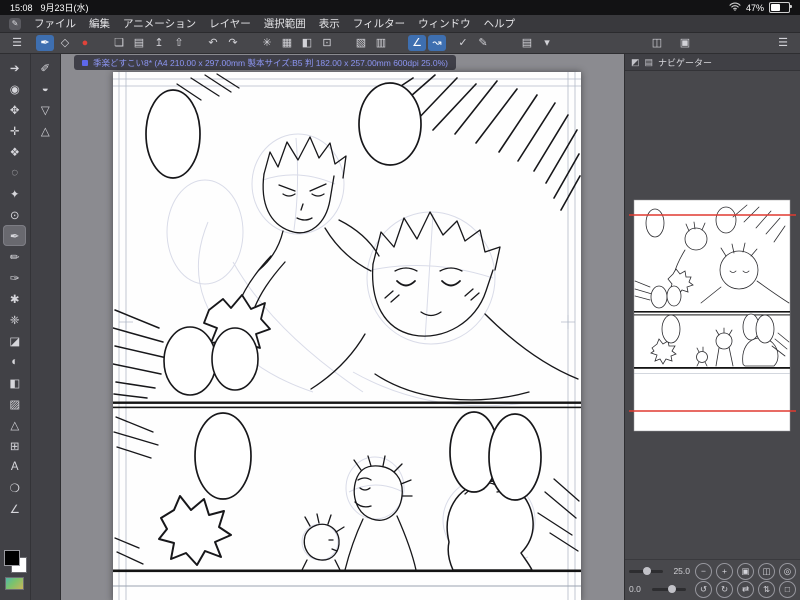  I want to click on tool-move: ✛, so click(14, 130).